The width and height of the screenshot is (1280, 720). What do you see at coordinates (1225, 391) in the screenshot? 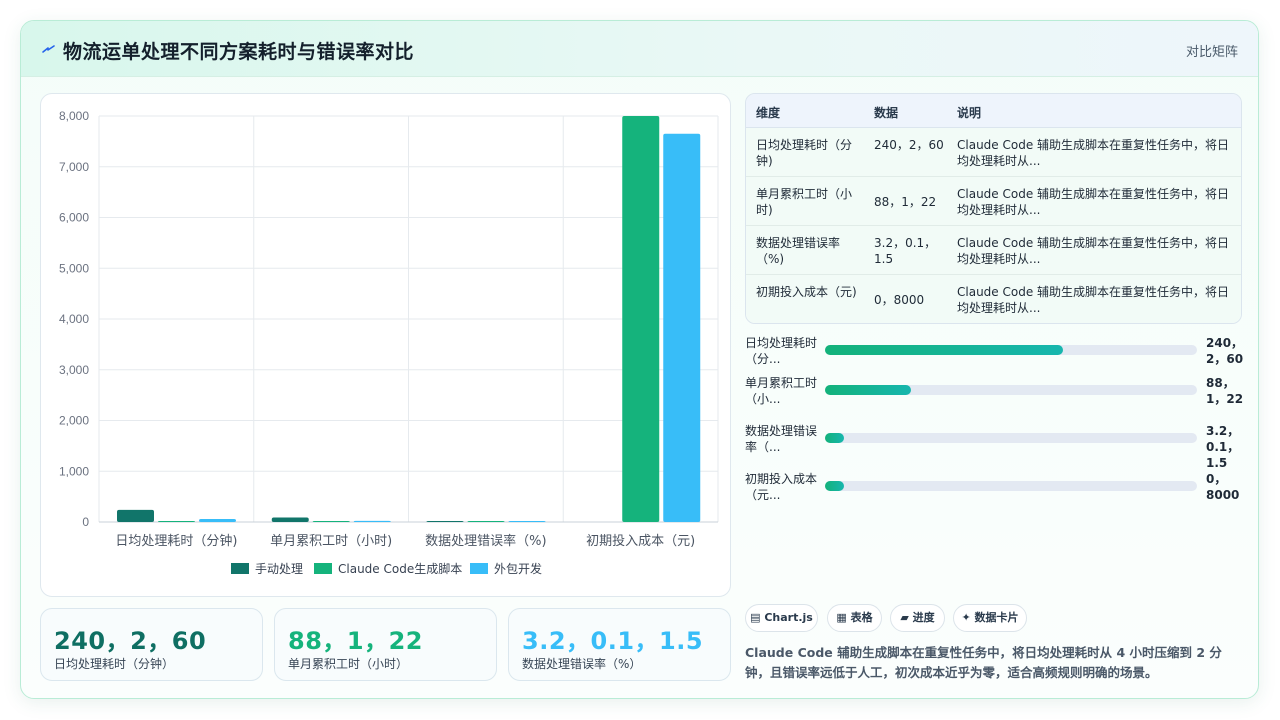
I see `progress-value: 88，1，22` at bounding box center [1225, 391].